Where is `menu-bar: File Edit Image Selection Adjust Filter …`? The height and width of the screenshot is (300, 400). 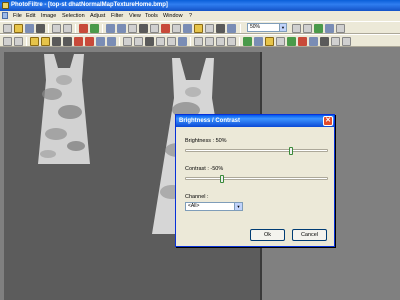
menu-bar: File Edit Image Selection Adjust Filter … is located at coordinates (200, 16).